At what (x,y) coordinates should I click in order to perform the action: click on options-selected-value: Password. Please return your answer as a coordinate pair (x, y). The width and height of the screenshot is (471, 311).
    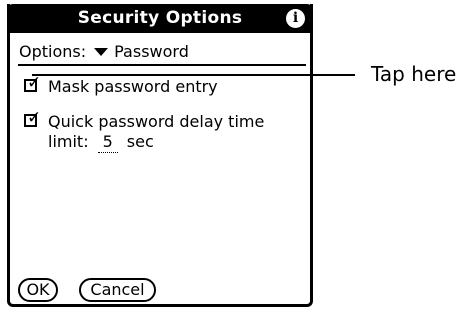
    Looking at the image, I should click on (151, 51).